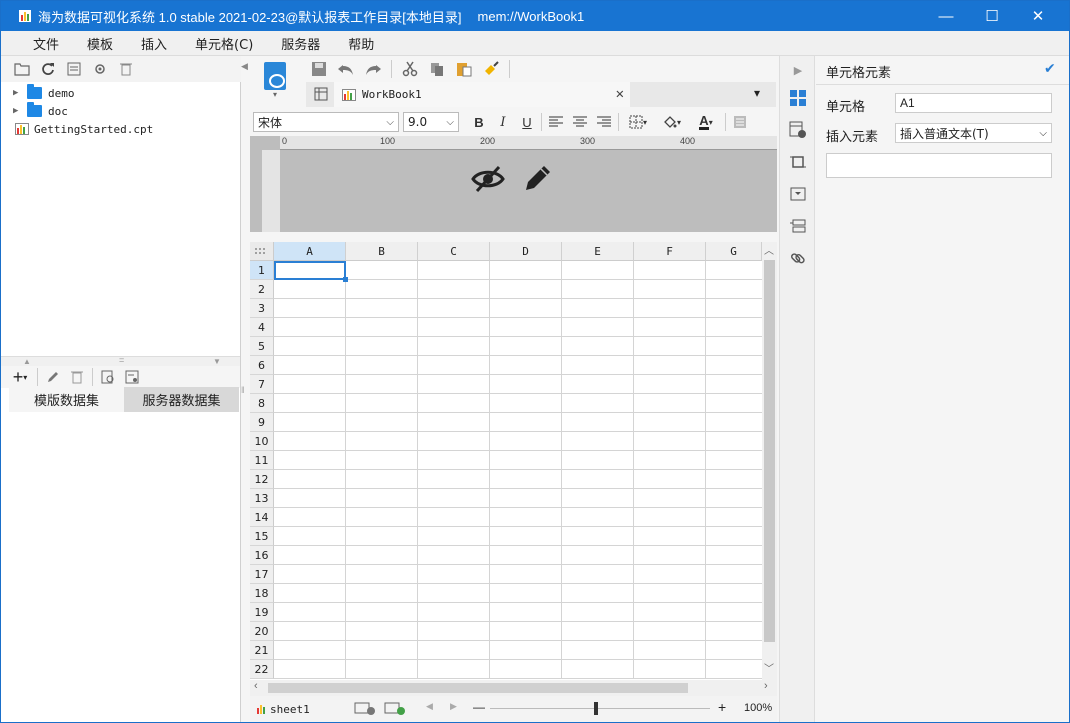  Describe the element at coordinates (437, 69) in the screenshot. I see `copy-icon` at that location.